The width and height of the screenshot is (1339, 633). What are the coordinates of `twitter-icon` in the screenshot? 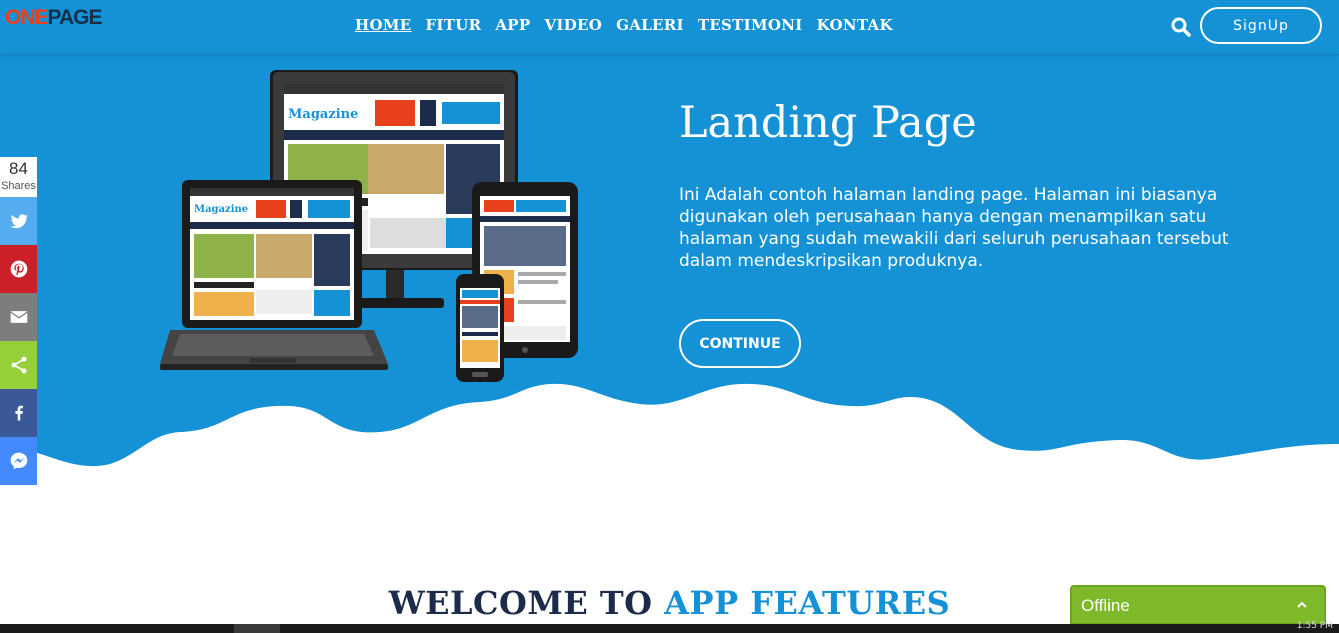 It's located at (19, 221).